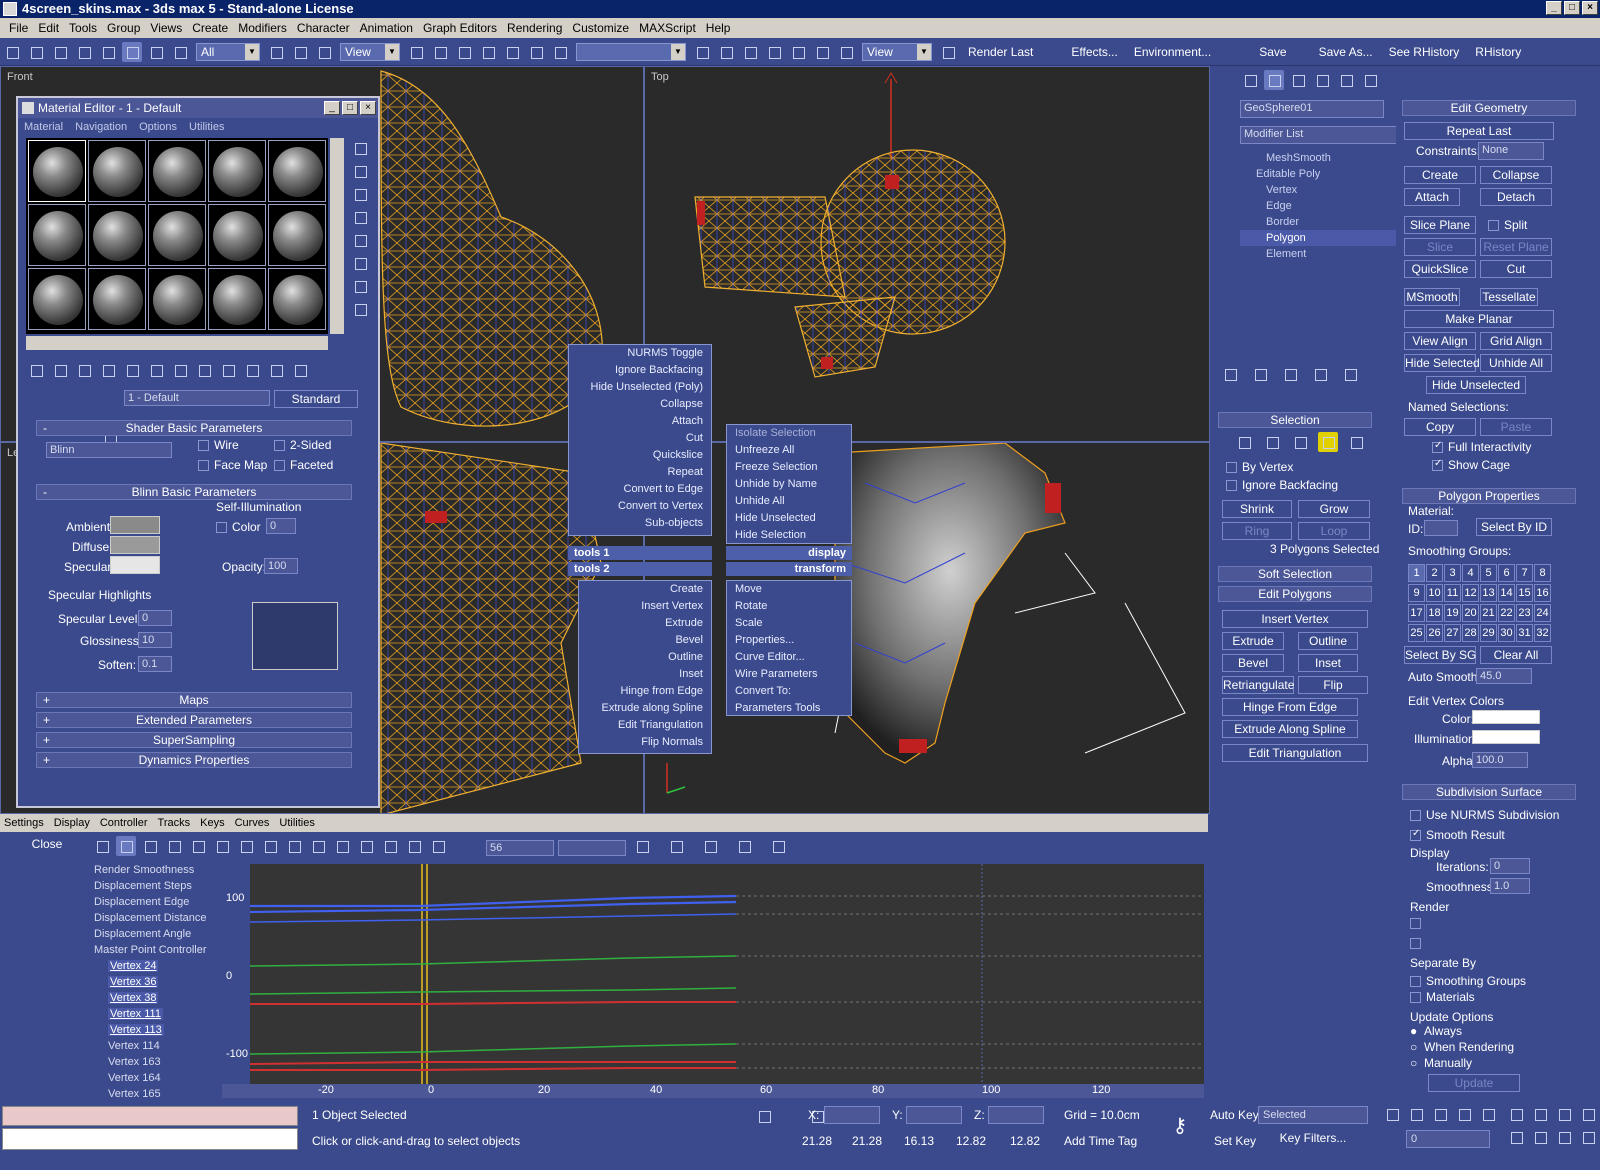 This screenshot has width=1600, height=1170. Describe the element at coordinates (640, 370) in the screenshot. I see `quad-item-ignore-backfacing: Ignore Backfacing` at that location.